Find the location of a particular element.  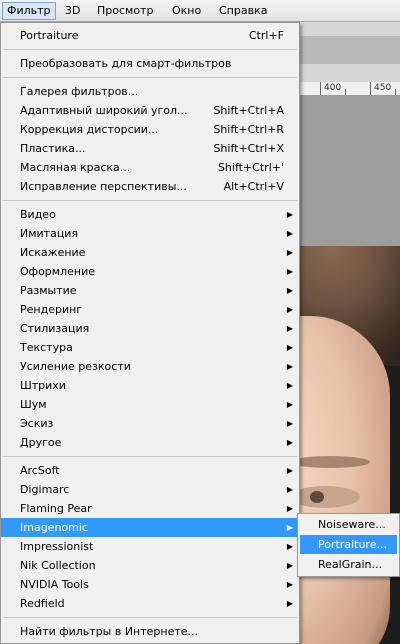

shortcut-text: Shift+Ctrl+X is located at coordinates (248, 148).